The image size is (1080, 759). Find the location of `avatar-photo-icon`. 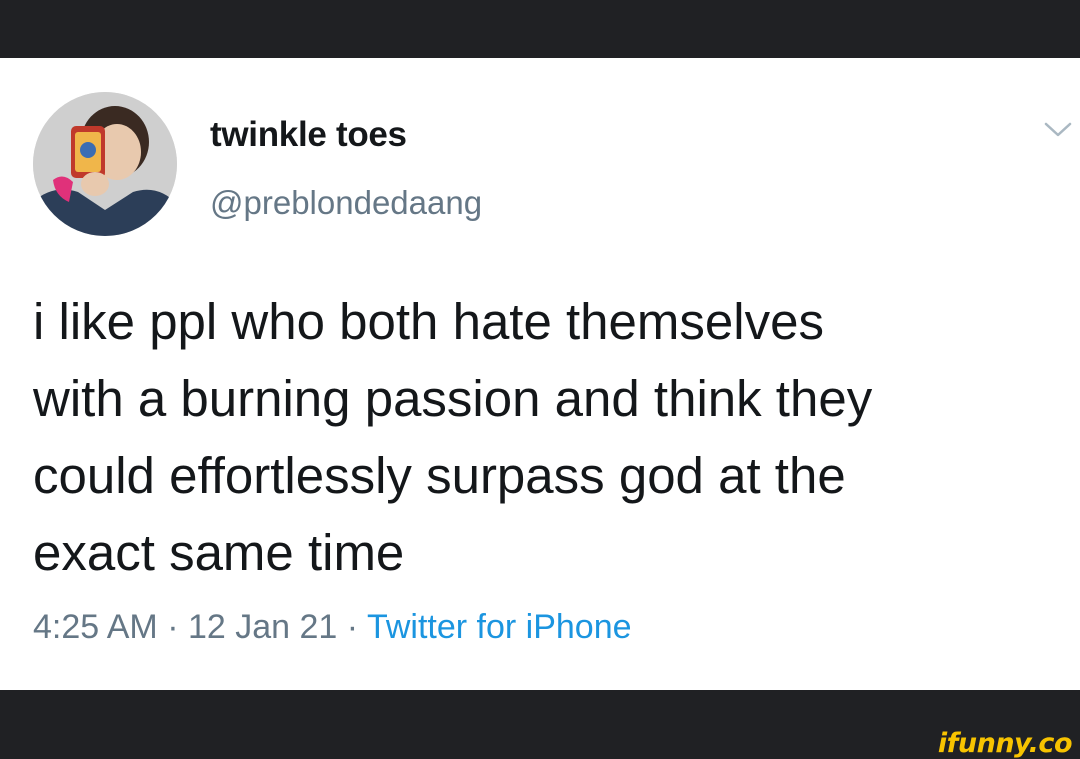

avatar-photo-icon is located at coordinates (105, 164).